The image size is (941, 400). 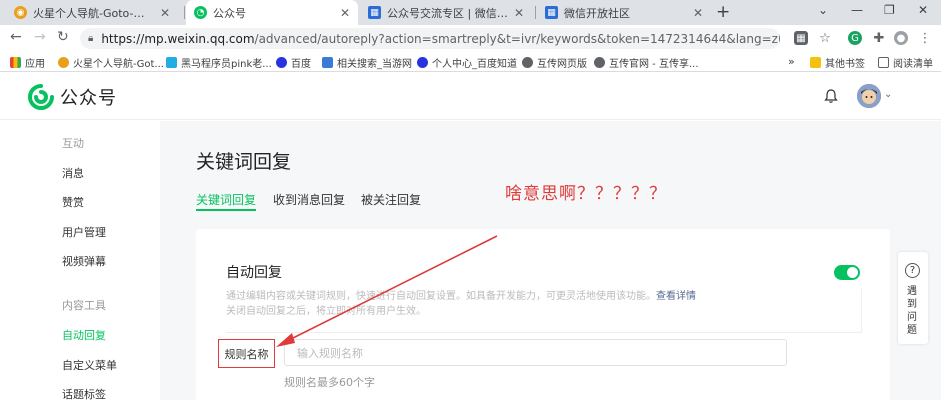 What do you see at coordinates (171, 62) in the screenshot?
I see `bilibili-icon` at bounding box center [171, 62].